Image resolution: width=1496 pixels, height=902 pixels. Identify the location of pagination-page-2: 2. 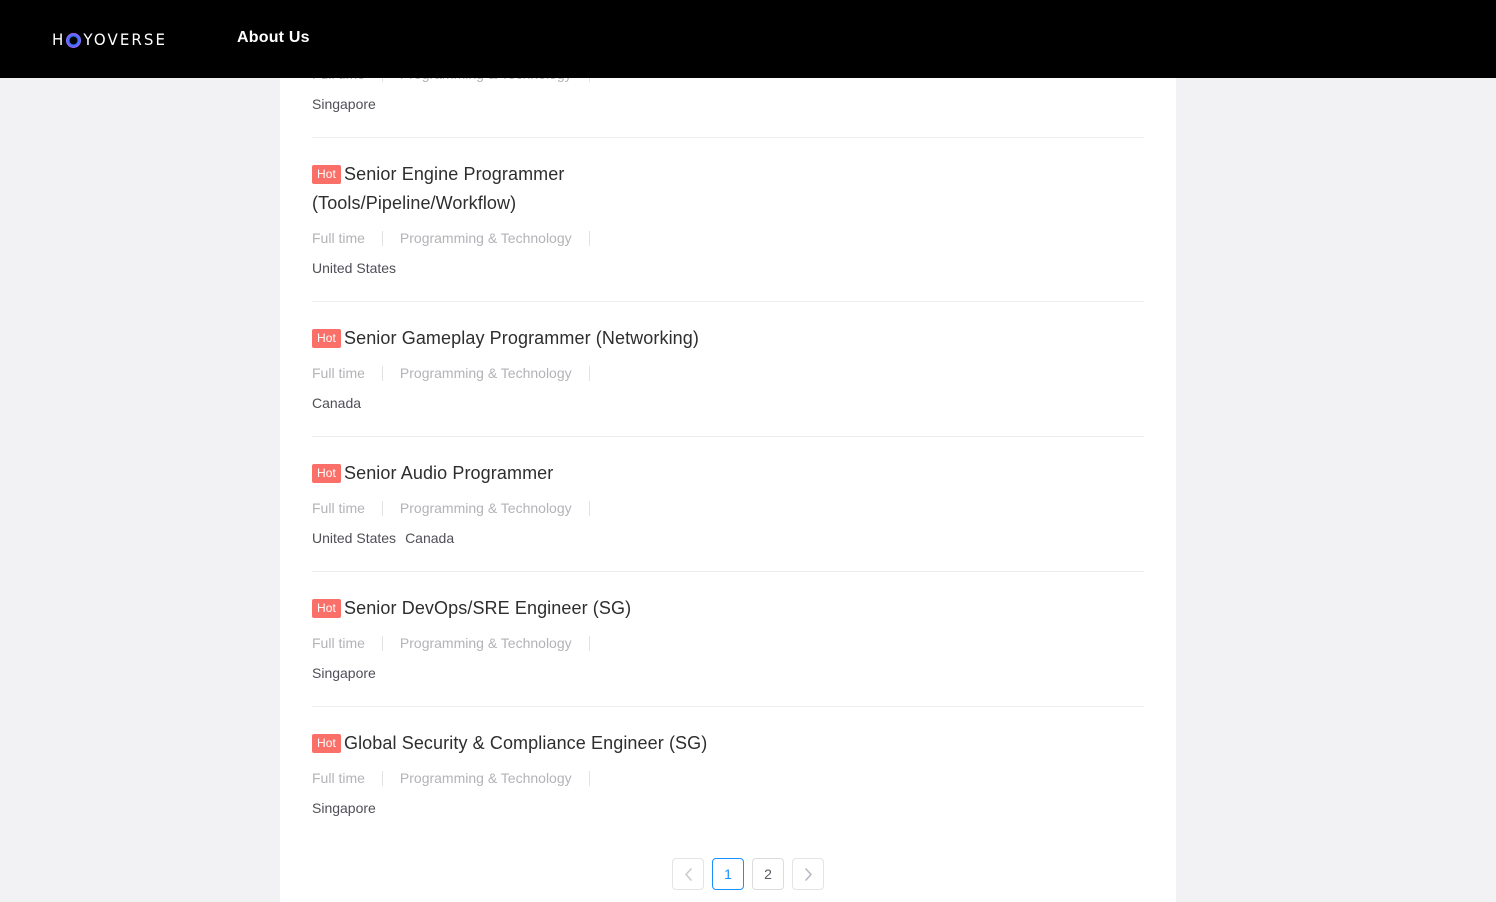
(768, 874).